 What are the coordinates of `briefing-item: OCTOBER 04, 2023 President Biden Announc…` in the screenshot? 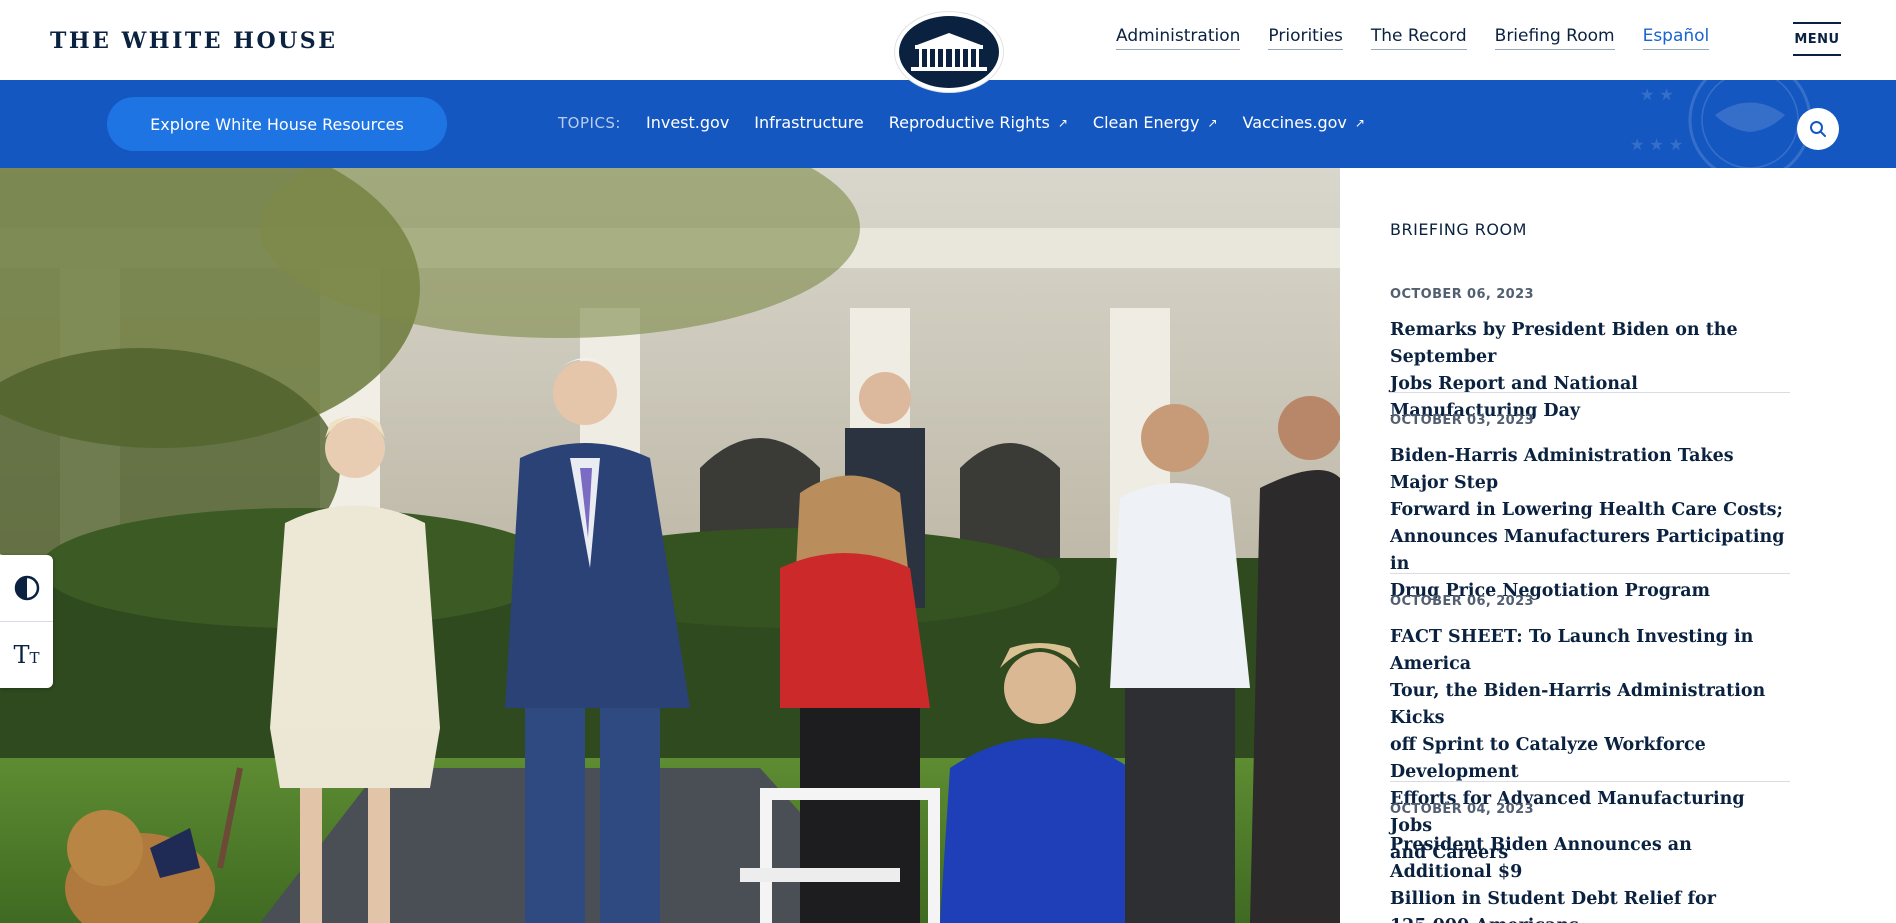 It's located at (1590, 862).